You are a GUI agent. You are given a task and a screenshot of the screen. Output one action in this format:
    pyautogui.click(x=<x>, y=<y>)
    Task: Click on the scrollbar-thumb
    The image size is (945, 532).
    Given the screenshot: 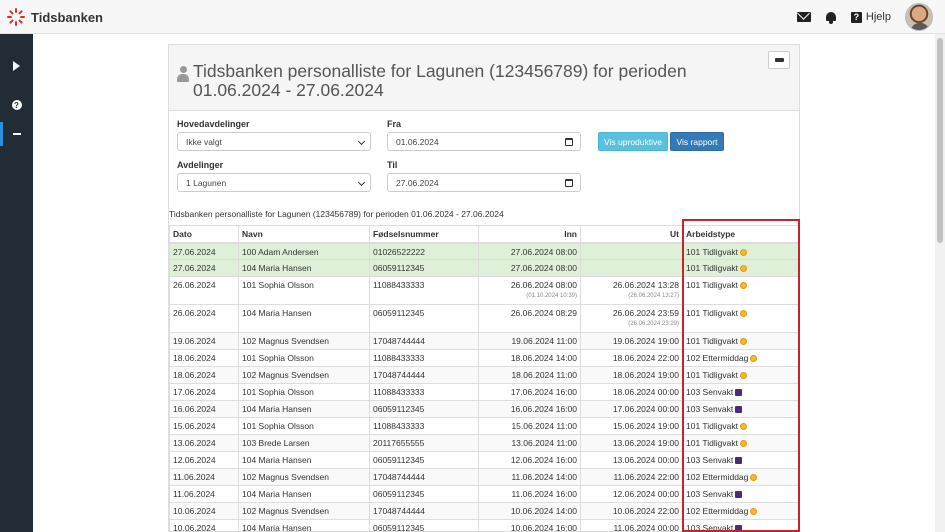 What is the action you would take?
    pyautogui.click(x=940, y=140)
    